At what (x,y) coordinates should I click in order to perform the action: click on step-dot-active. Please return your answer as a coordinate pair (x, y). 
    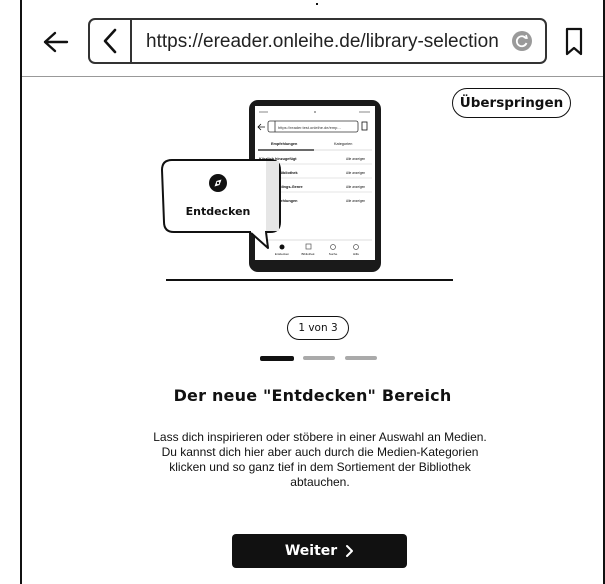
    Looking at the image, I should click on (277, 358).